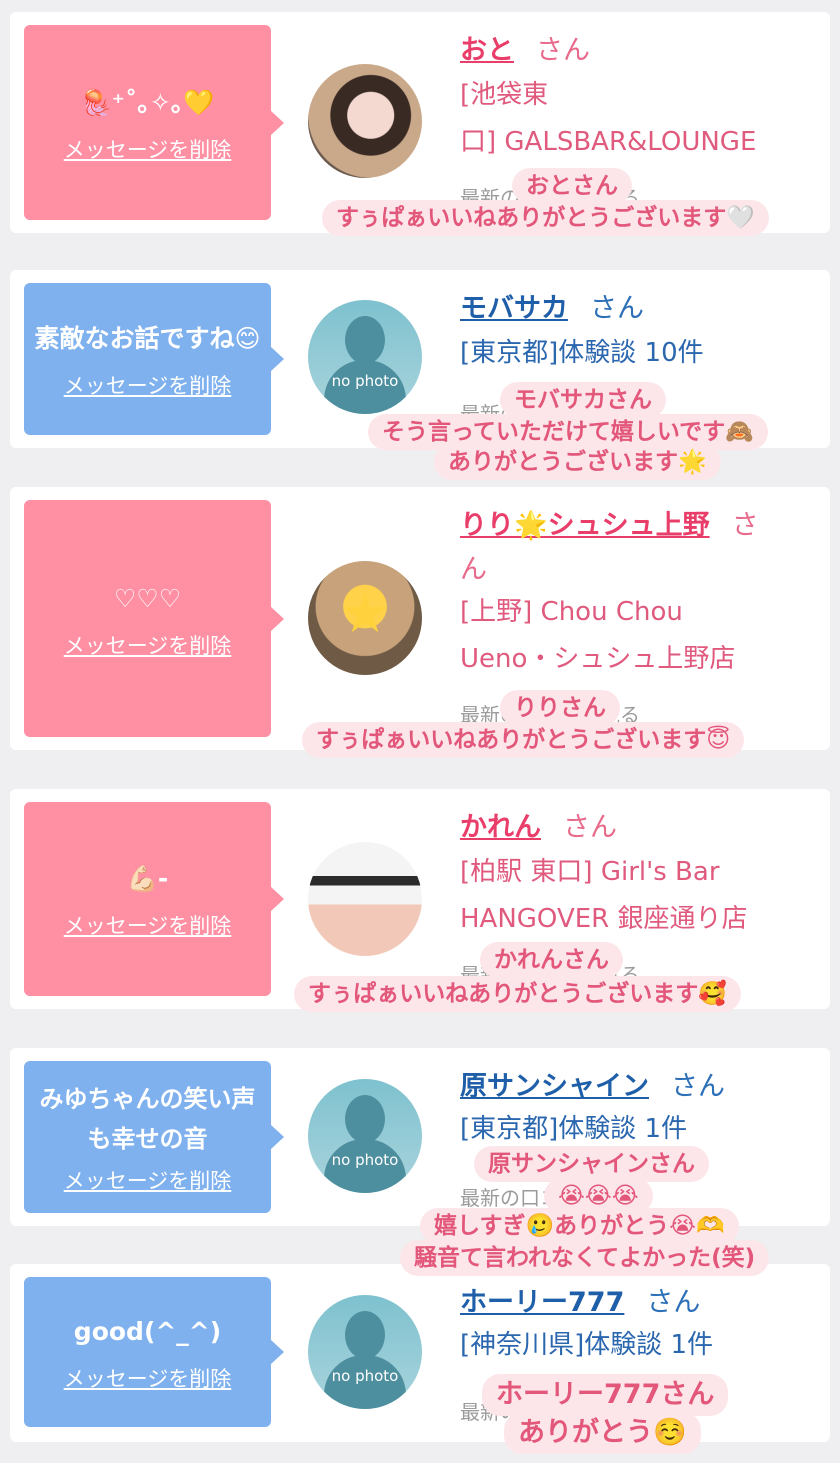 This screenshot has height=1463, width=840. Describe the element at coordinates (365, 613) in the screenshot. I see `star-icon: ★` at that location.